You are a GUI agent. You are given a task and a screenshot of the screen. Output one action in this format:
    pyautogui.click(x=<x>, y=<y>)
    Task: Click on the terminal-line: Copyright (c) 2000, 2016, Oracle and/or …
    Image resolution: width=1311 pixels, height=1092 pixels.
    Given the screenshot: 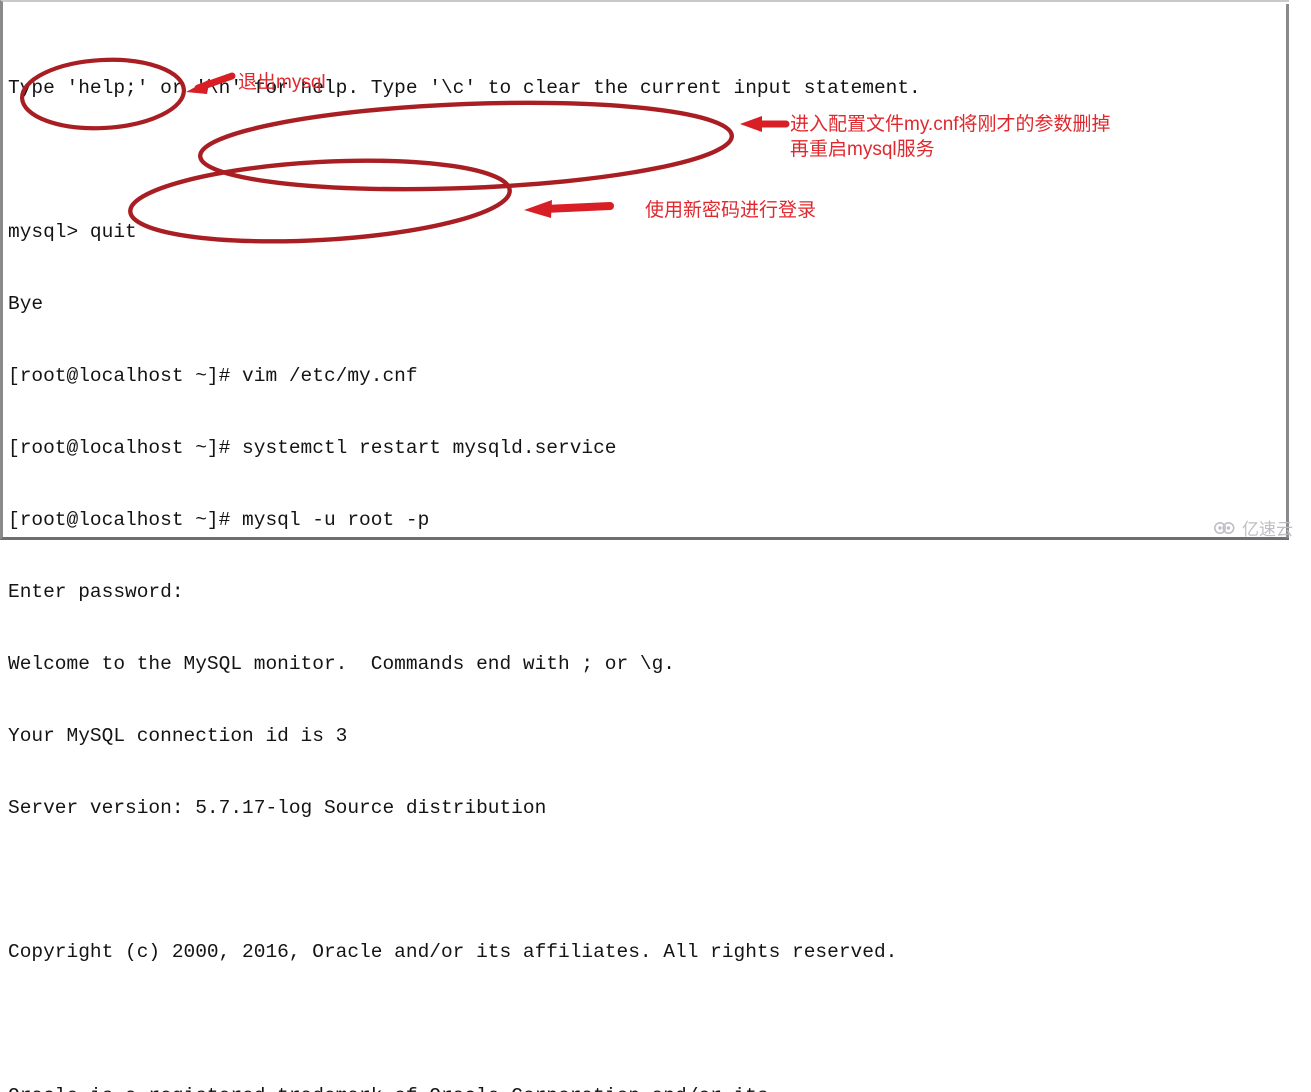 What is the action you would take?
    pyautogui.click(x=453, y=952)
    